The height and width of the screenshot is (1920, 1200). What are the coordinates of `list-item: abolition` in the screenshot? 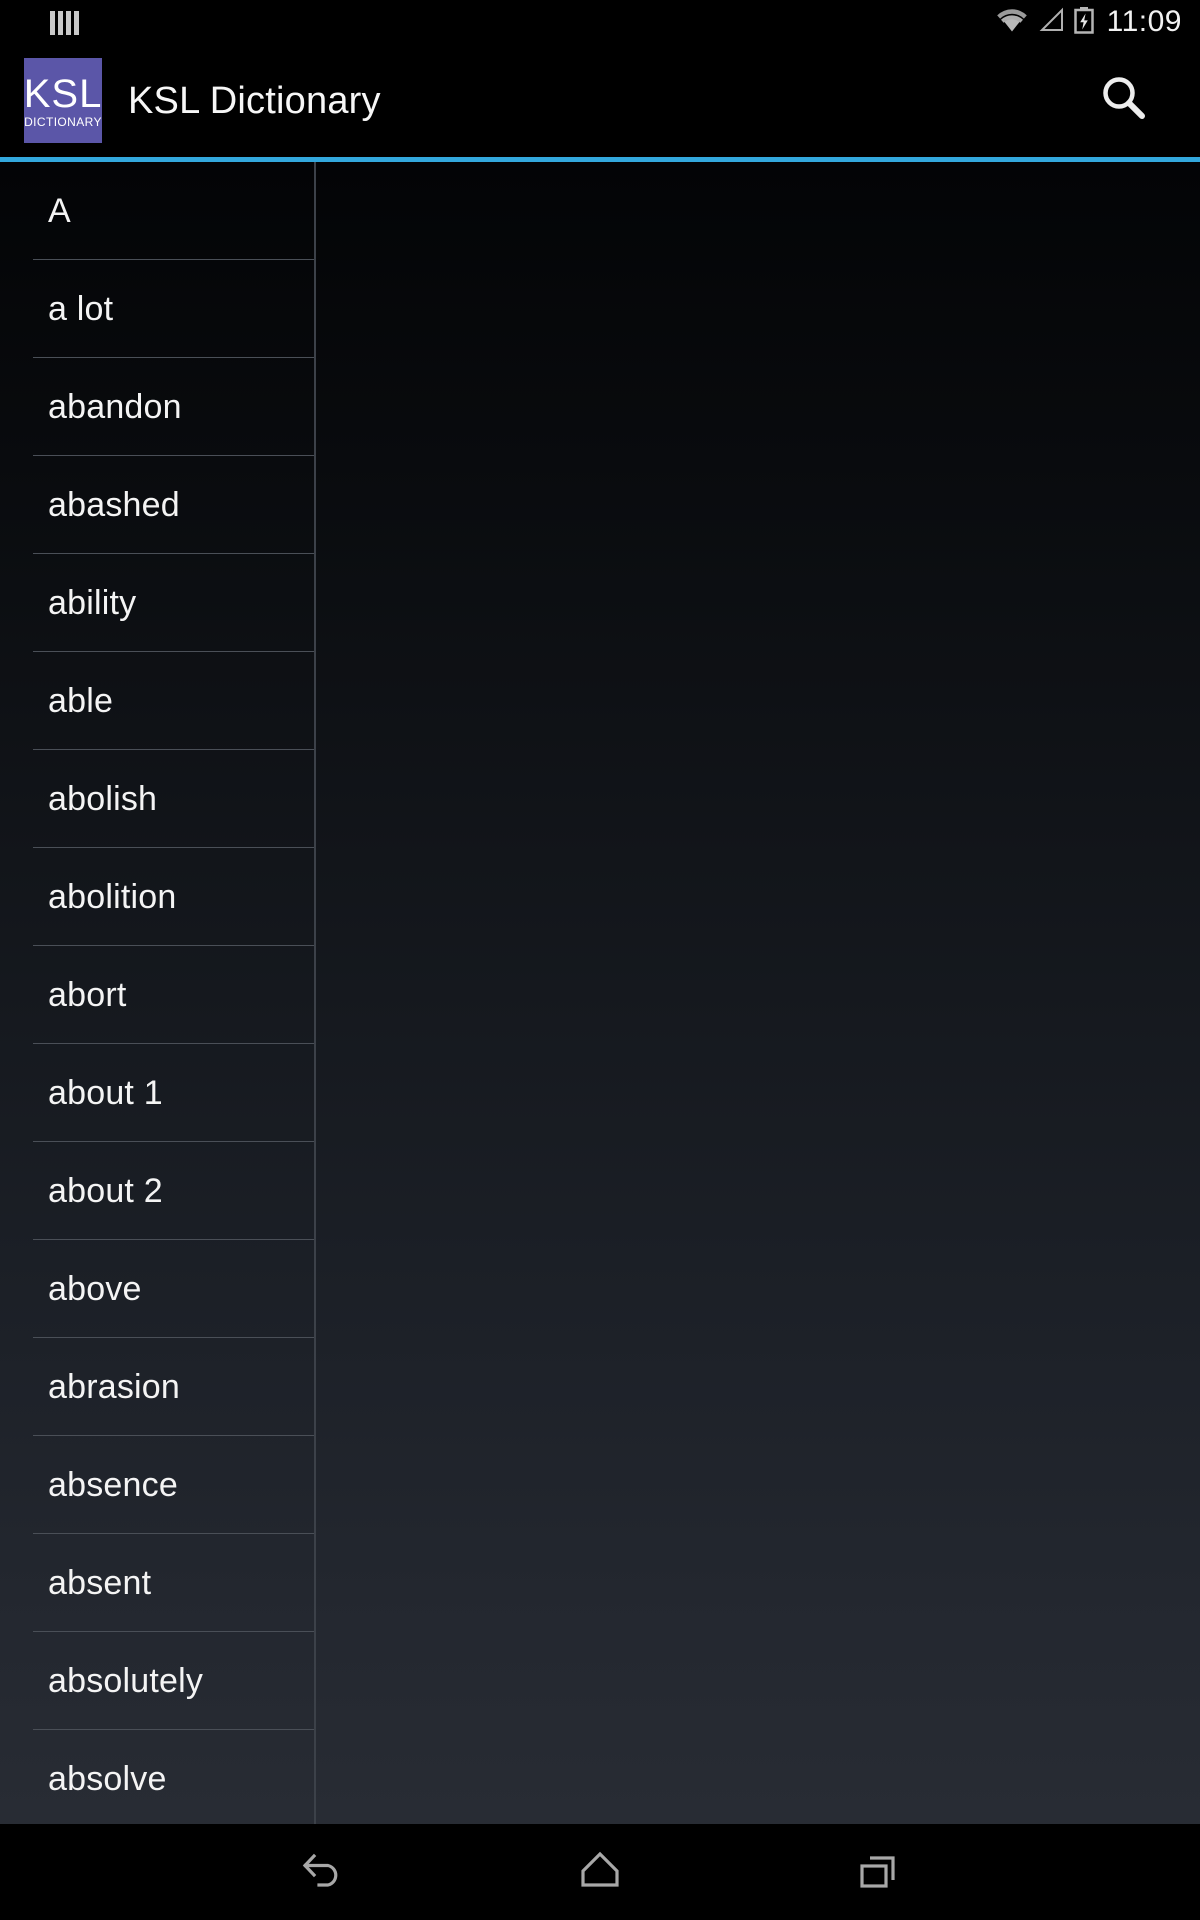 It's located at (157, 897).